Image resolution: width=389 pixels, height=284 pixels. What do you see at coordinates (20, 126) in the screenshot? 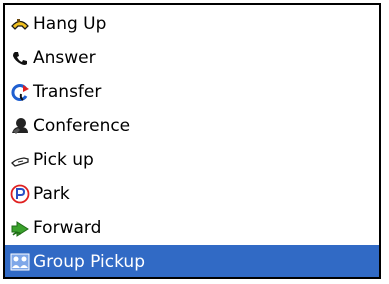
I see `conference-icon` at bounding box center [20, 126].